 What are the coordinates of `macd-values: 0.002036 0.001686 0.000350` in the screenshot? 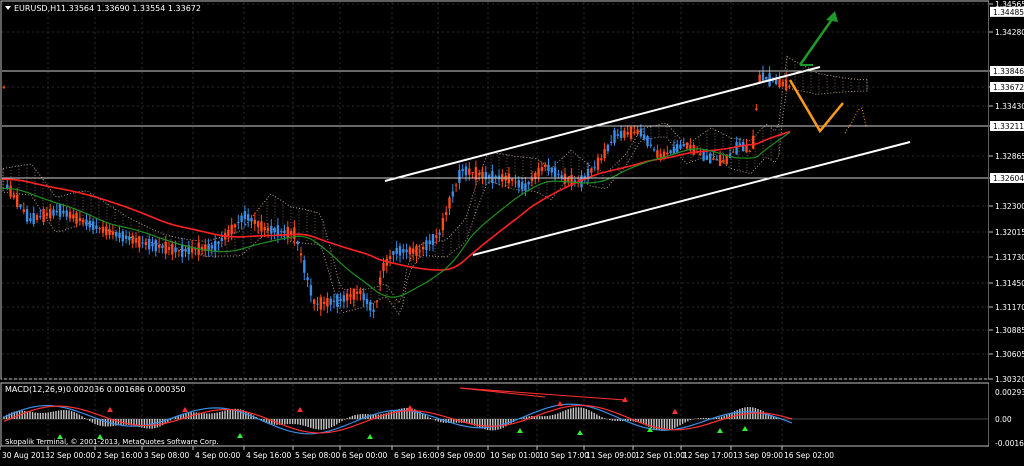 It's located at (126, 389).